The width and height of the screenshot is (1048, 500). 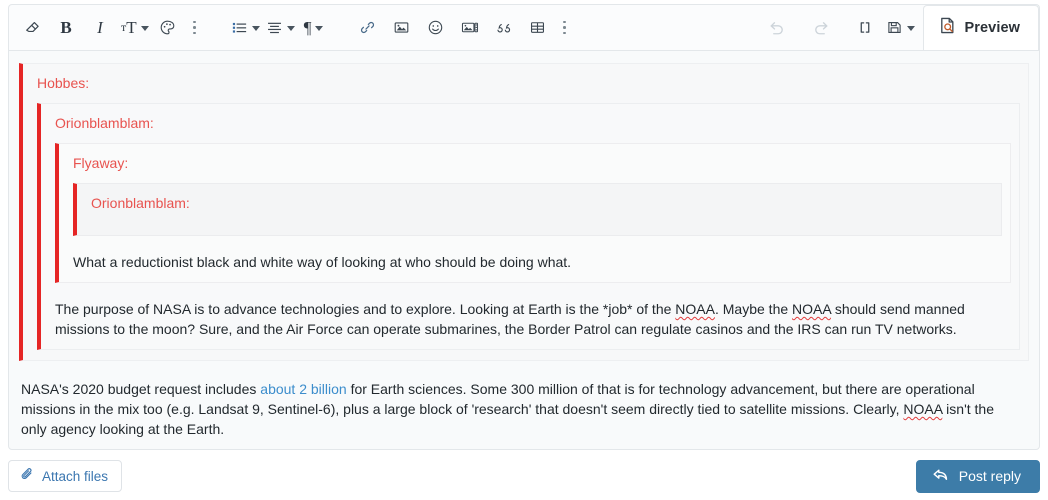 I want to click on save-draft-icon, so click(x=899, y=28).